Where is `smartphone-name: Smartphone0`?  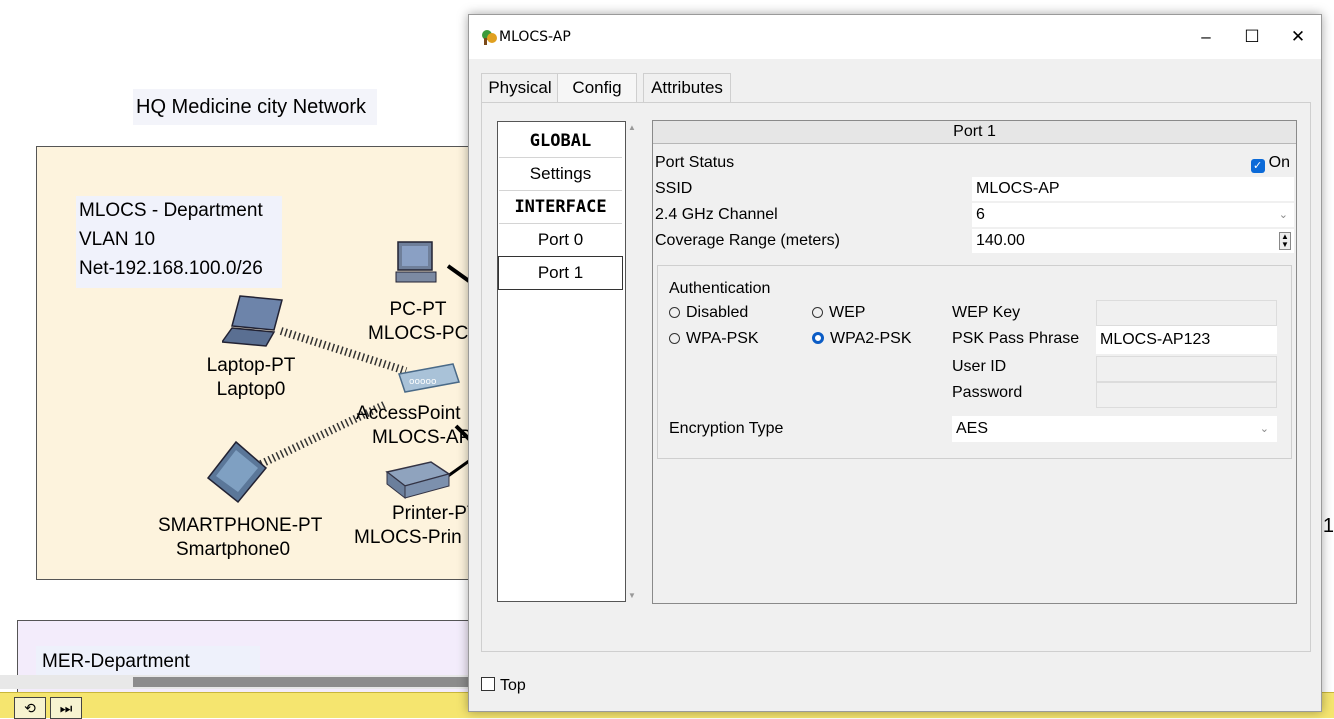
smartphone-name: Smartphone0 is located at coordinates (233, 549).